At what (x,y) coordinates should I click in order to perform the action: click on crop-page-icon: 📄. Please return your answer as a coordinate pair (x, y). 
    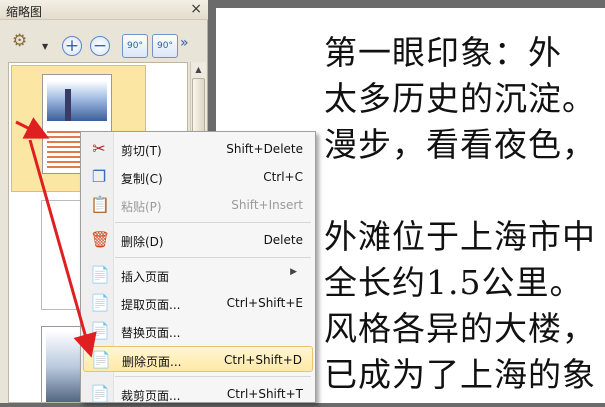
    Looking at the image, I should click on (100, 393).